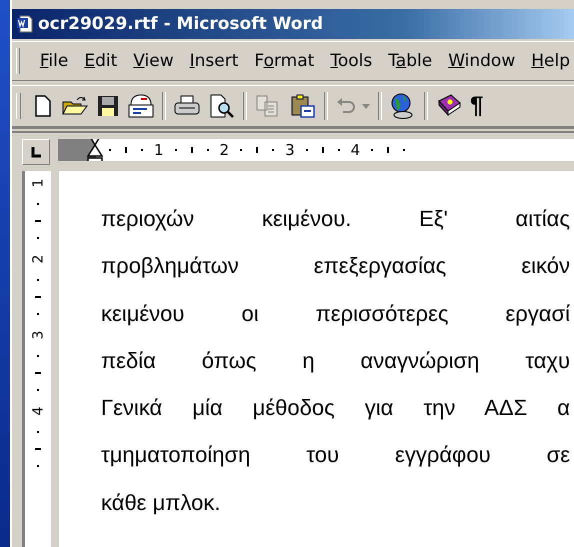 Image resolution: width=574 pixels, height=547 pixels. I want to click on menu-item: Edit, so click(101, 61).